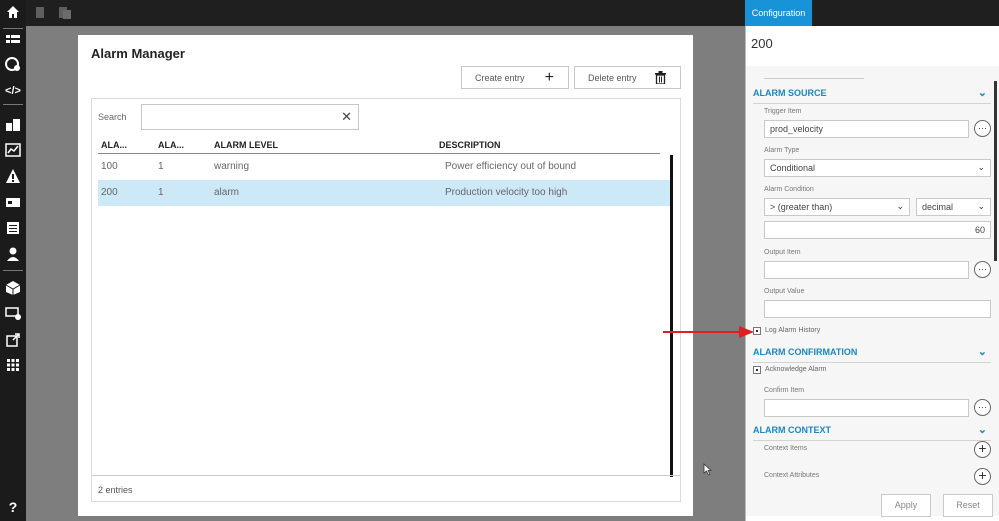 The image size is (999, 521). I want to click on alarm-type-value: Conditional, so click(793, 168).